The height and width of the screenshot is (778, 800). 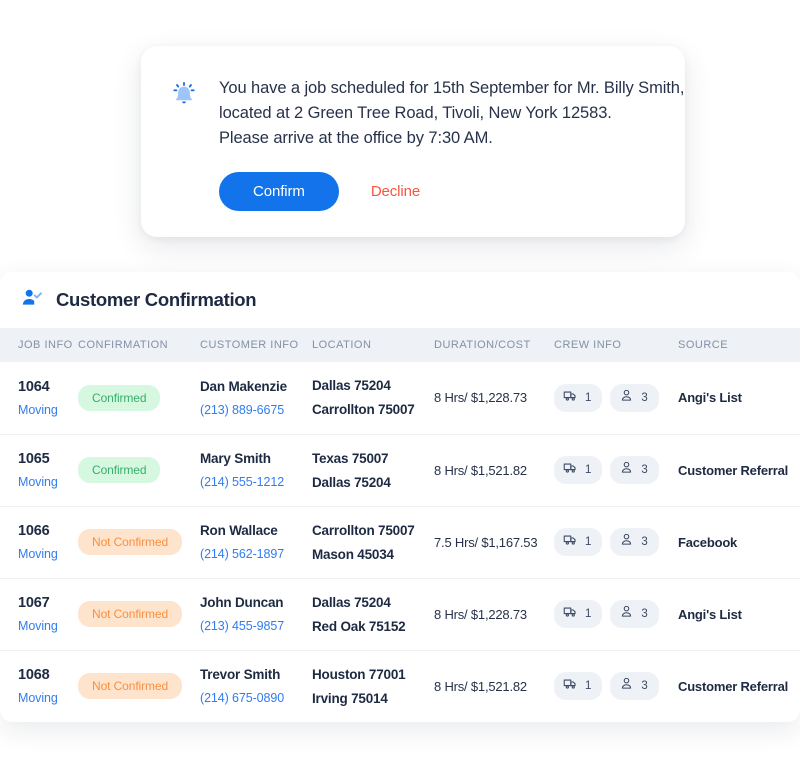 I want to click on column-header-confirmation: CONFIRMATION, so click(x=123, y=345).